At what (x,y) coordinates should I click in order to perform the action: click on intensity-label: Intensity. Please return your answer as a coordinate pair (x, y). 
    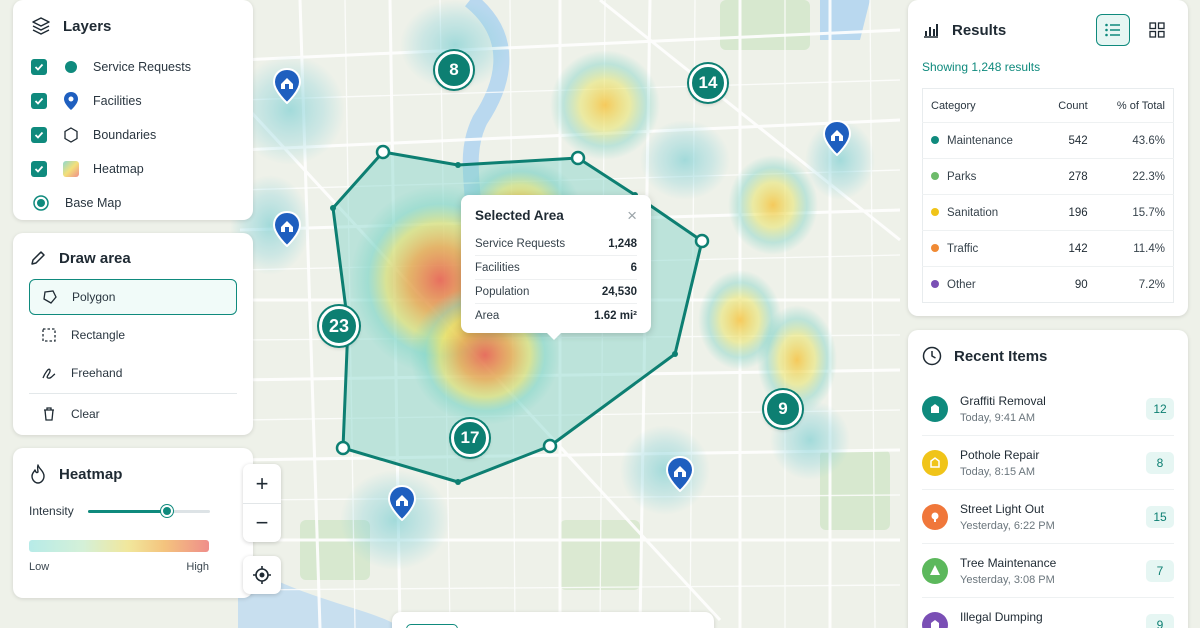
    Looking at the image, I should click on (51, 511).